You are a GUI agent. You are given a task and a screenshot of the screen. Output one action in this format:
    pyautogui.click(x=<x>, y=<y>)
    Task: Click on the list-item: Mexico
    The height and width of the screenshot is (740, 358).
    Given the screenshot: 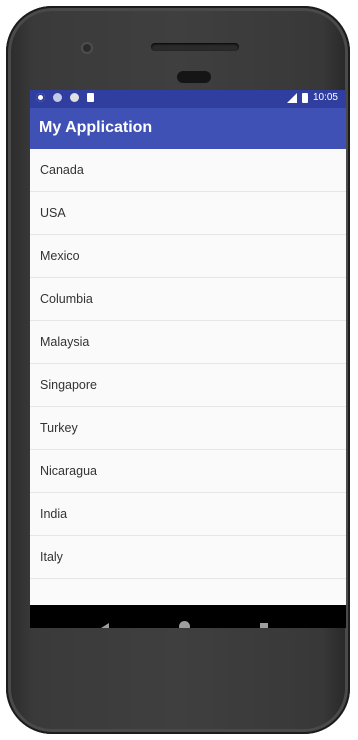 What is the action you would take?
    pyautogui.click(x=188, y=256)
    